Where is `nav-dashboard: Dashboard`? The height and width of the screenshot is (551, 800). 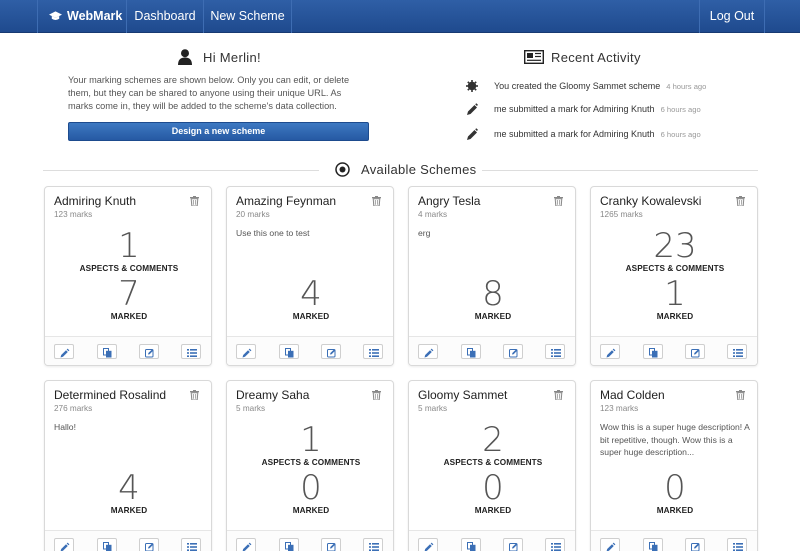 nav-dashboard: Dashboard is located at coordinates (165, 16).